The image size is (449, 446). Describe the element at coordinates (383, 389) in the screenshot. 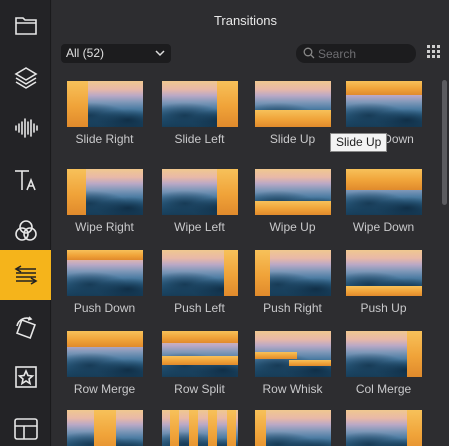

I see `transition-label: Col Merge` at that location.